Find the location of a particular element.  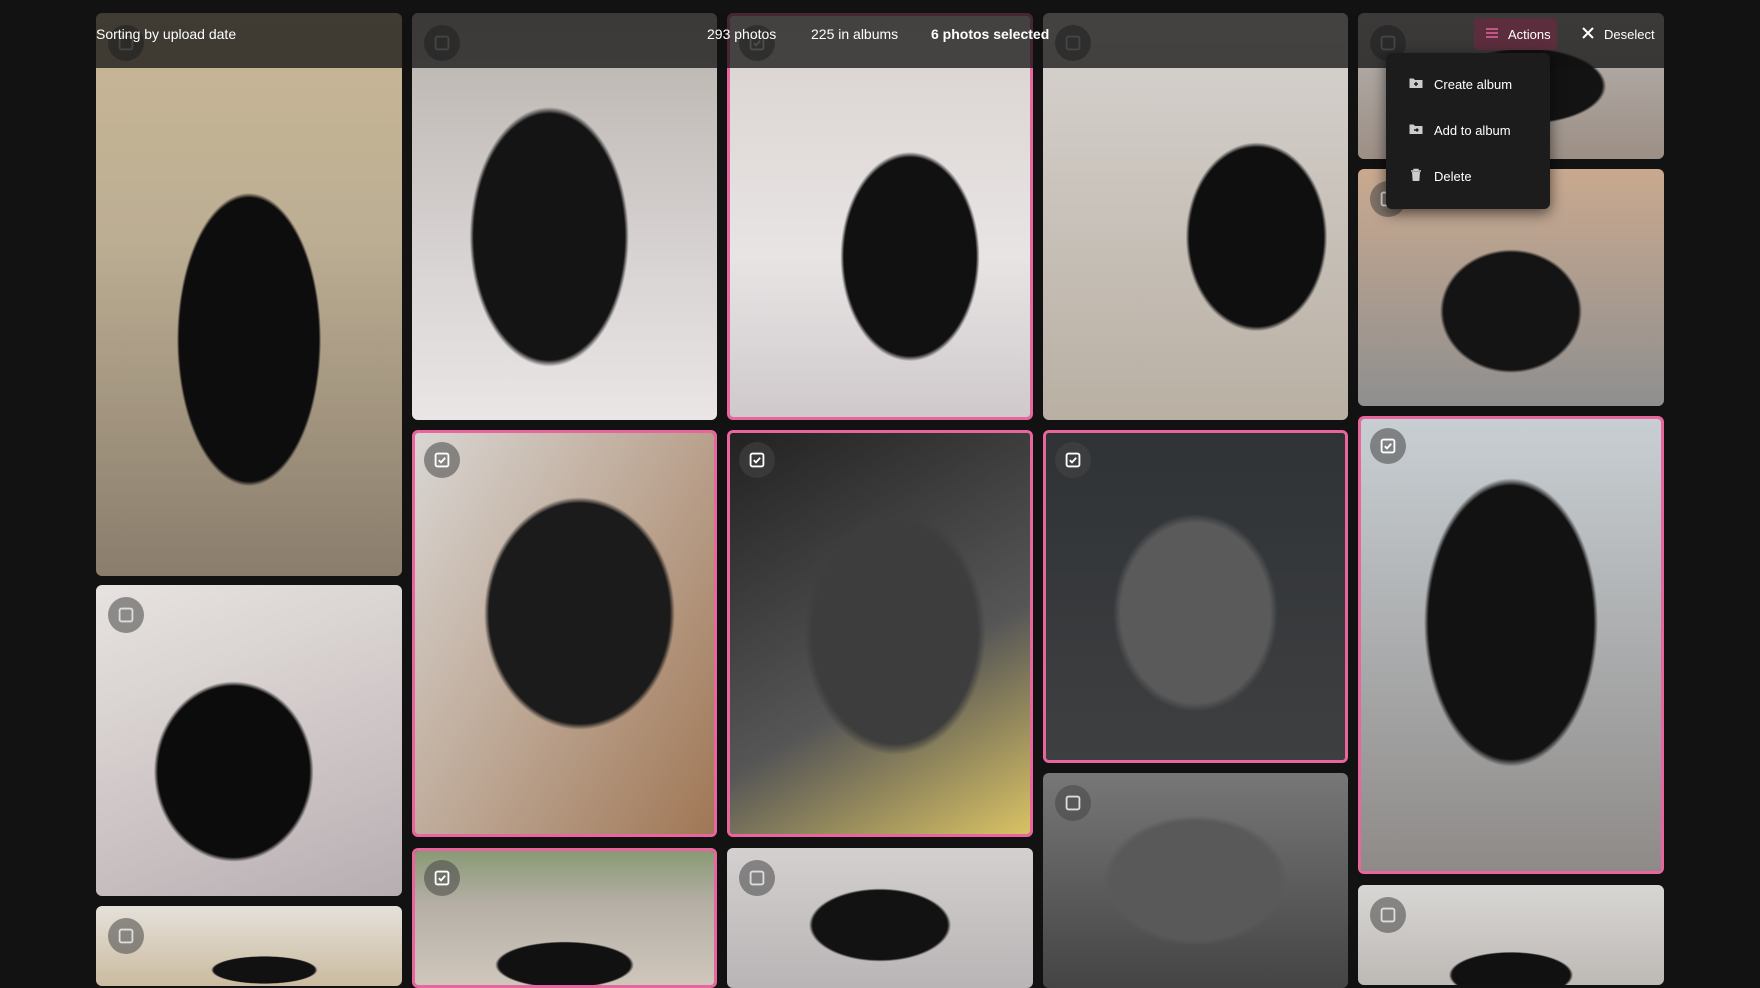

folder-plus-icon is located at coordinates (1416, 84).